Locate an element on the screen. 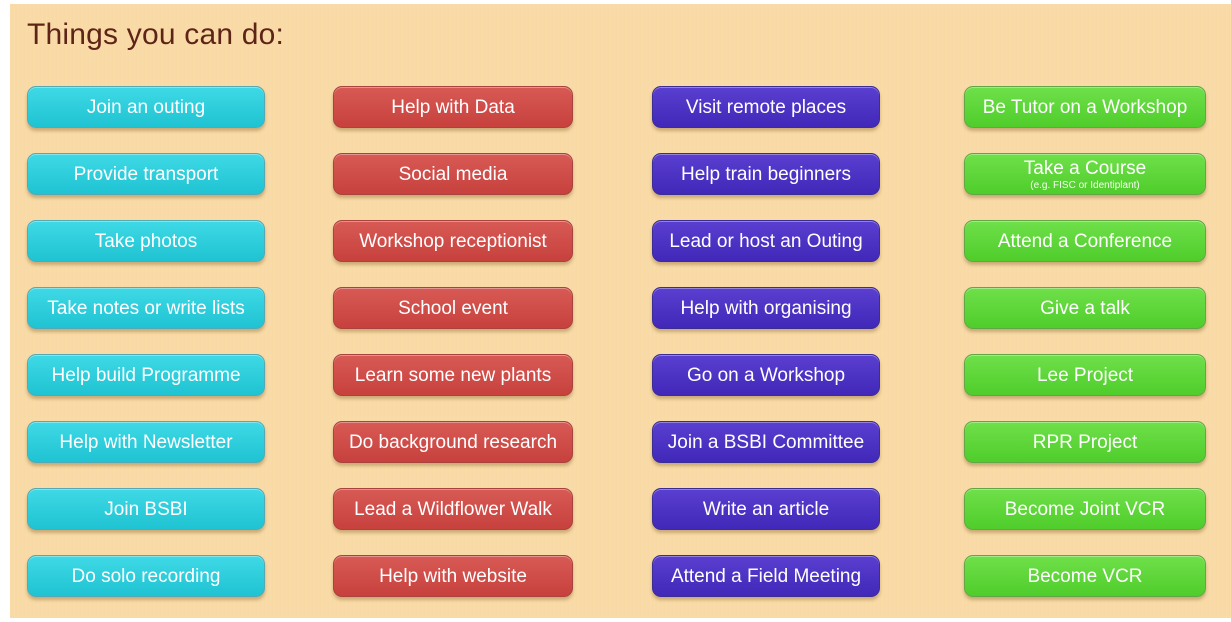  give-a-talk-button: Give a talk is located at coordinates (1085, 308).